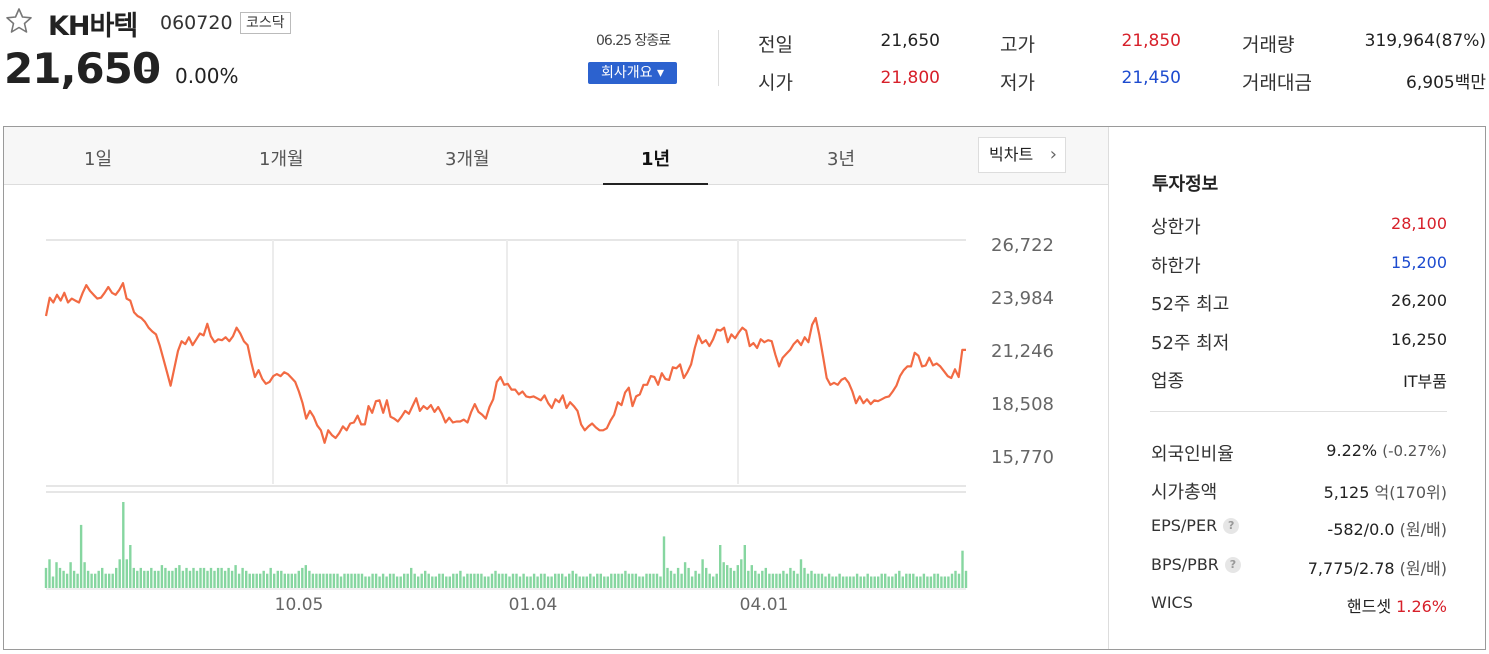 The width and height of the screenshot is (1489, 654). What do you see at coordinates (1022, 457) in the screenshot?
I see `y-tick-label: 15,770` at bounding box center [1022, 457].